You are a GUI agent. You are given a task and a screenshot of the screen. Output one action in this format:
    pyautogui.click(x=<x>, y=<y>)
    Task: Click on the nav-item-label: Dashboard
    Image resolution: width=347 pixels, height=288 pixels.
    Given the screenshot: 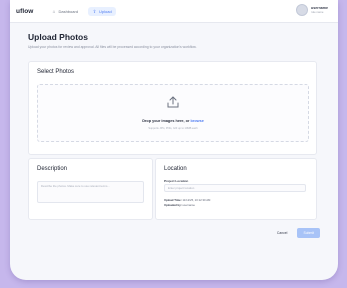 What is the action you would take?
    pyautogui.click(x=68, y=11)
    